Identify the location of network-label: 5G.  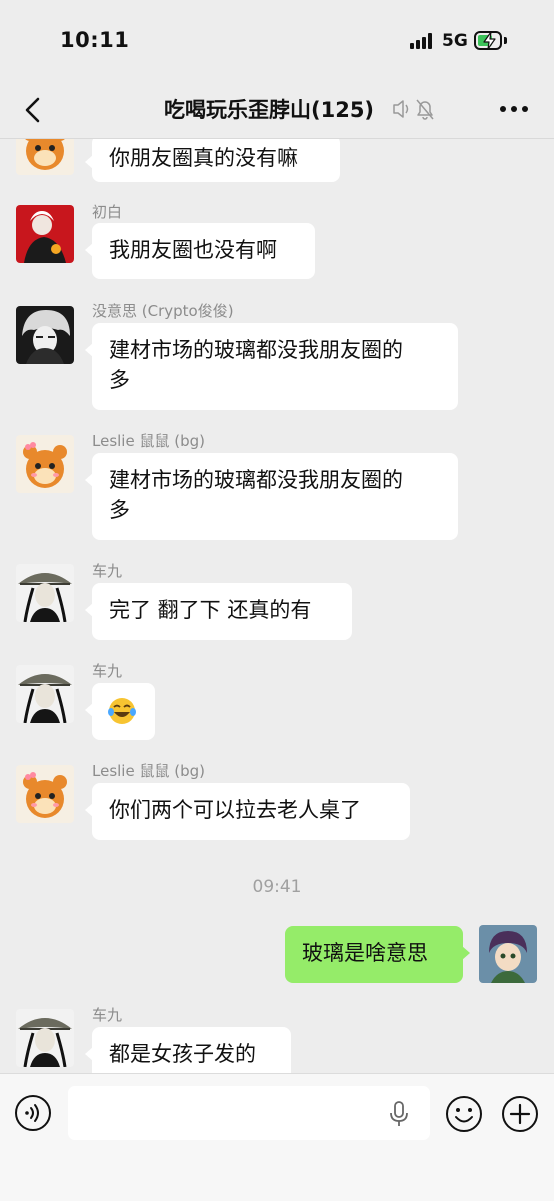
(455, 41).